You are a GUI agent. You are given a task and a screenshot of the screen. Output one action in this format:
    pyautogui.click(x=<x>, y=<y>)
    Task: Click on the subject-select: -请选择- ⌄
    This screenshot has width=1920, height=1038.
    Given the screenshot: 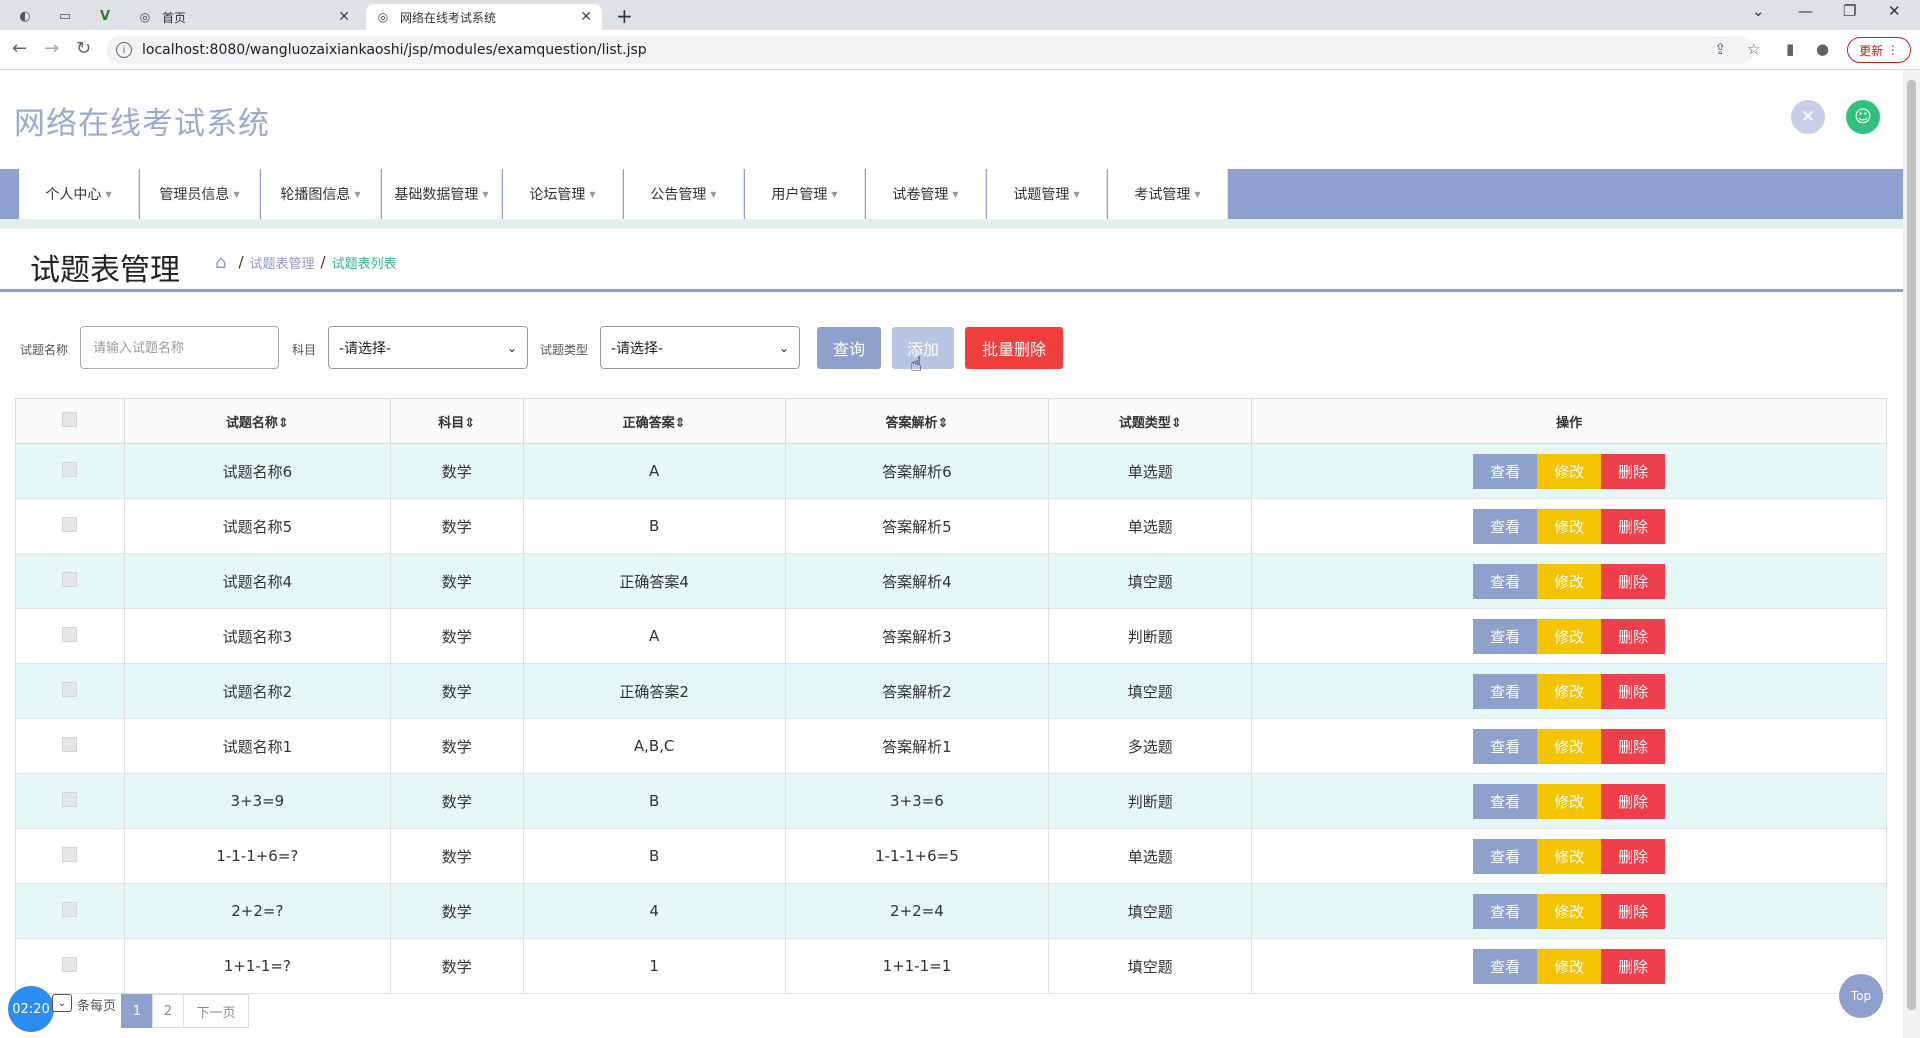 What is the action you would take?
    pyautogui.click(x=428, y=347)
    